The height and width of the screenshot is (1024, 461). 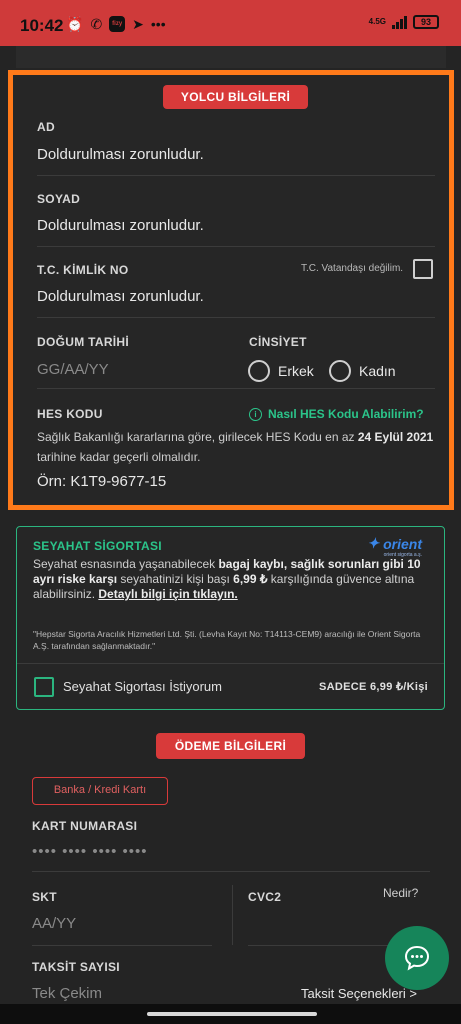 I want to click on insurance-title: SEYAHAT SİGORTASI, so click(x=97, y=546).